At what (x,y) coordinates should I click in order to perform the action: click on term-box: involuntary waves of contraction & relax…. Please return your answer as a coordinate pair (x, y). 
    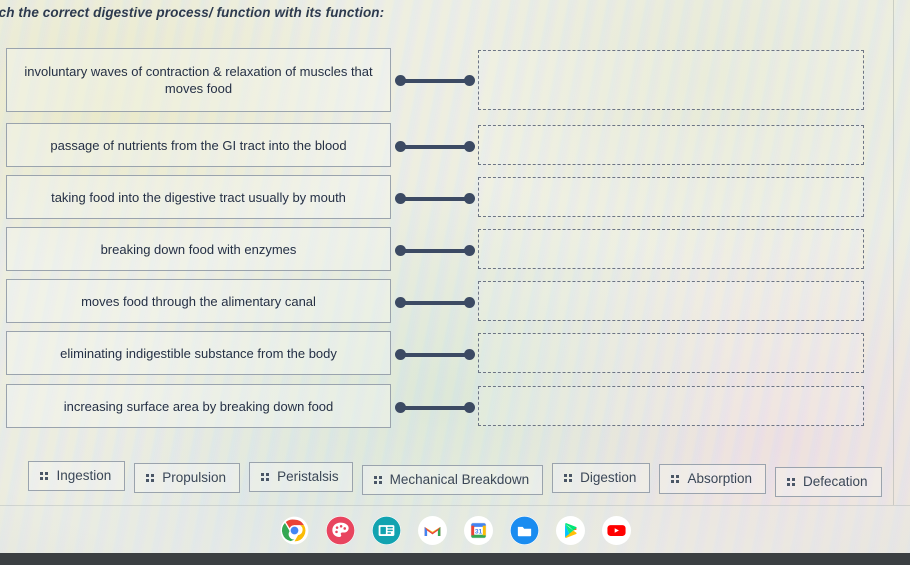
    Looking at the image, I should click on (198, 80).